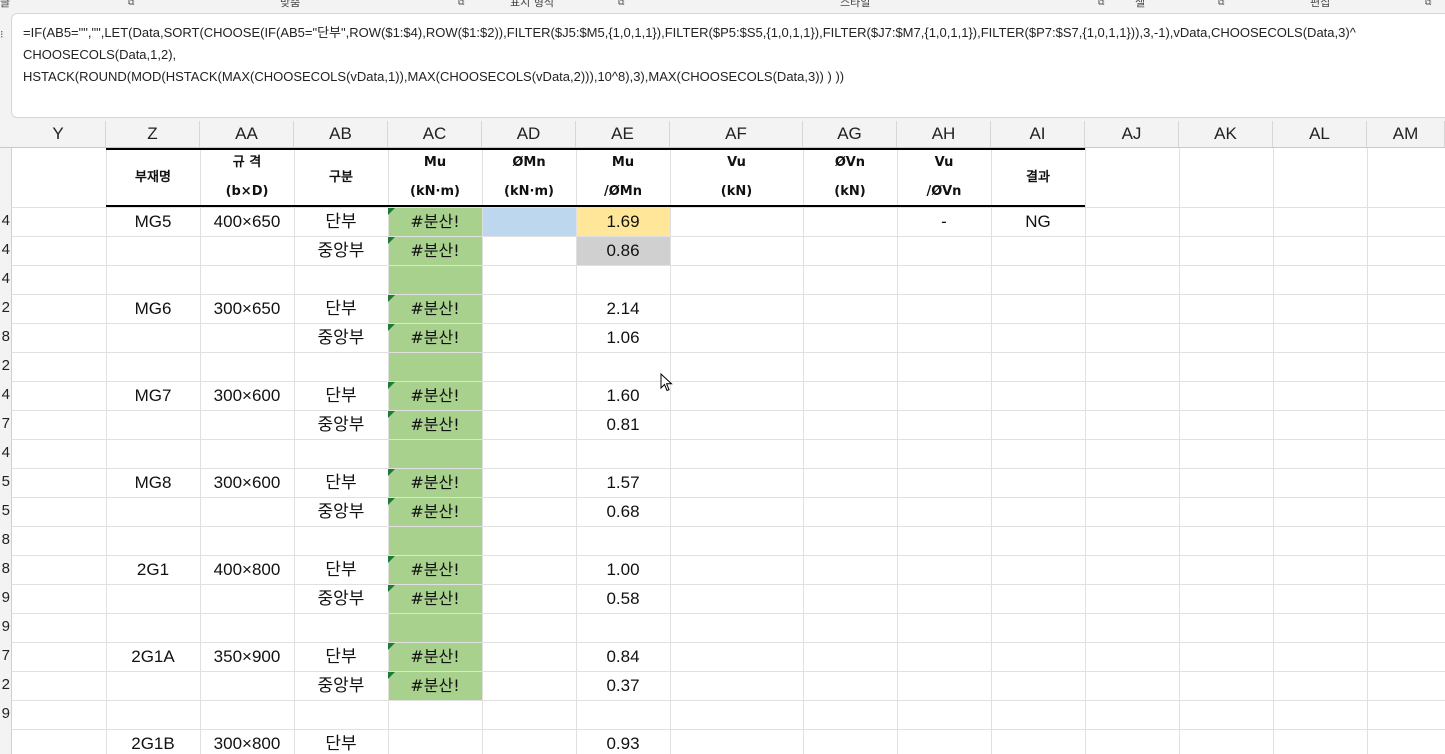 The image size is (1445, 754). What do you see at coordinates (623, 656) in the screenshot?
I see `cell-ratio: 0.84` at bounding box center [623, 656].